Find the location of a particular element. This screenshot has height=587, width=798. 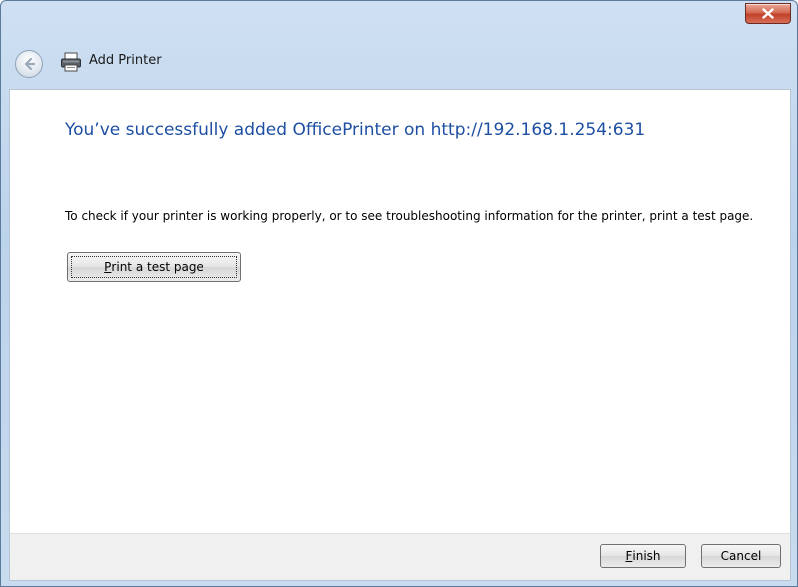

finish-mnemonic: F is located at coordinates (629, 556).